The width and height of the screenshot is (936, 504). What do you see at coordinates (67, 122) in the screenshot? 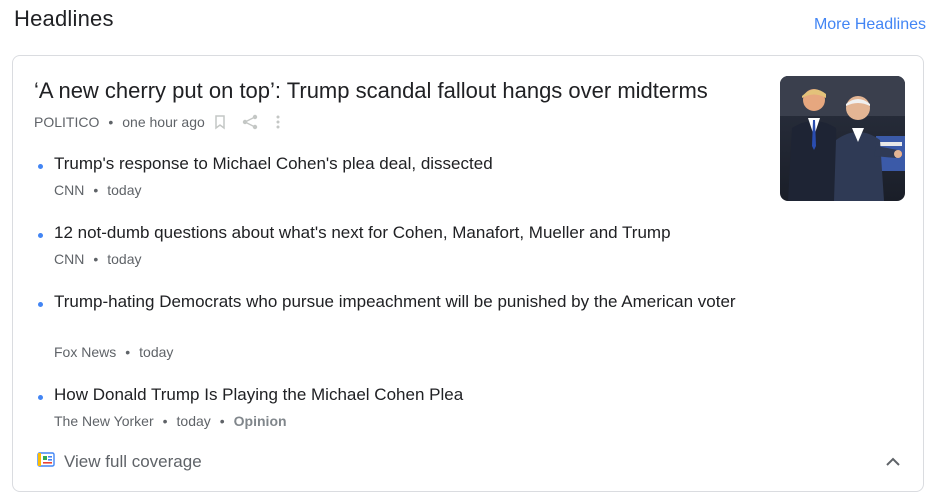
I see `main-story-source: POLITICO` at bounding box center [67, 122].